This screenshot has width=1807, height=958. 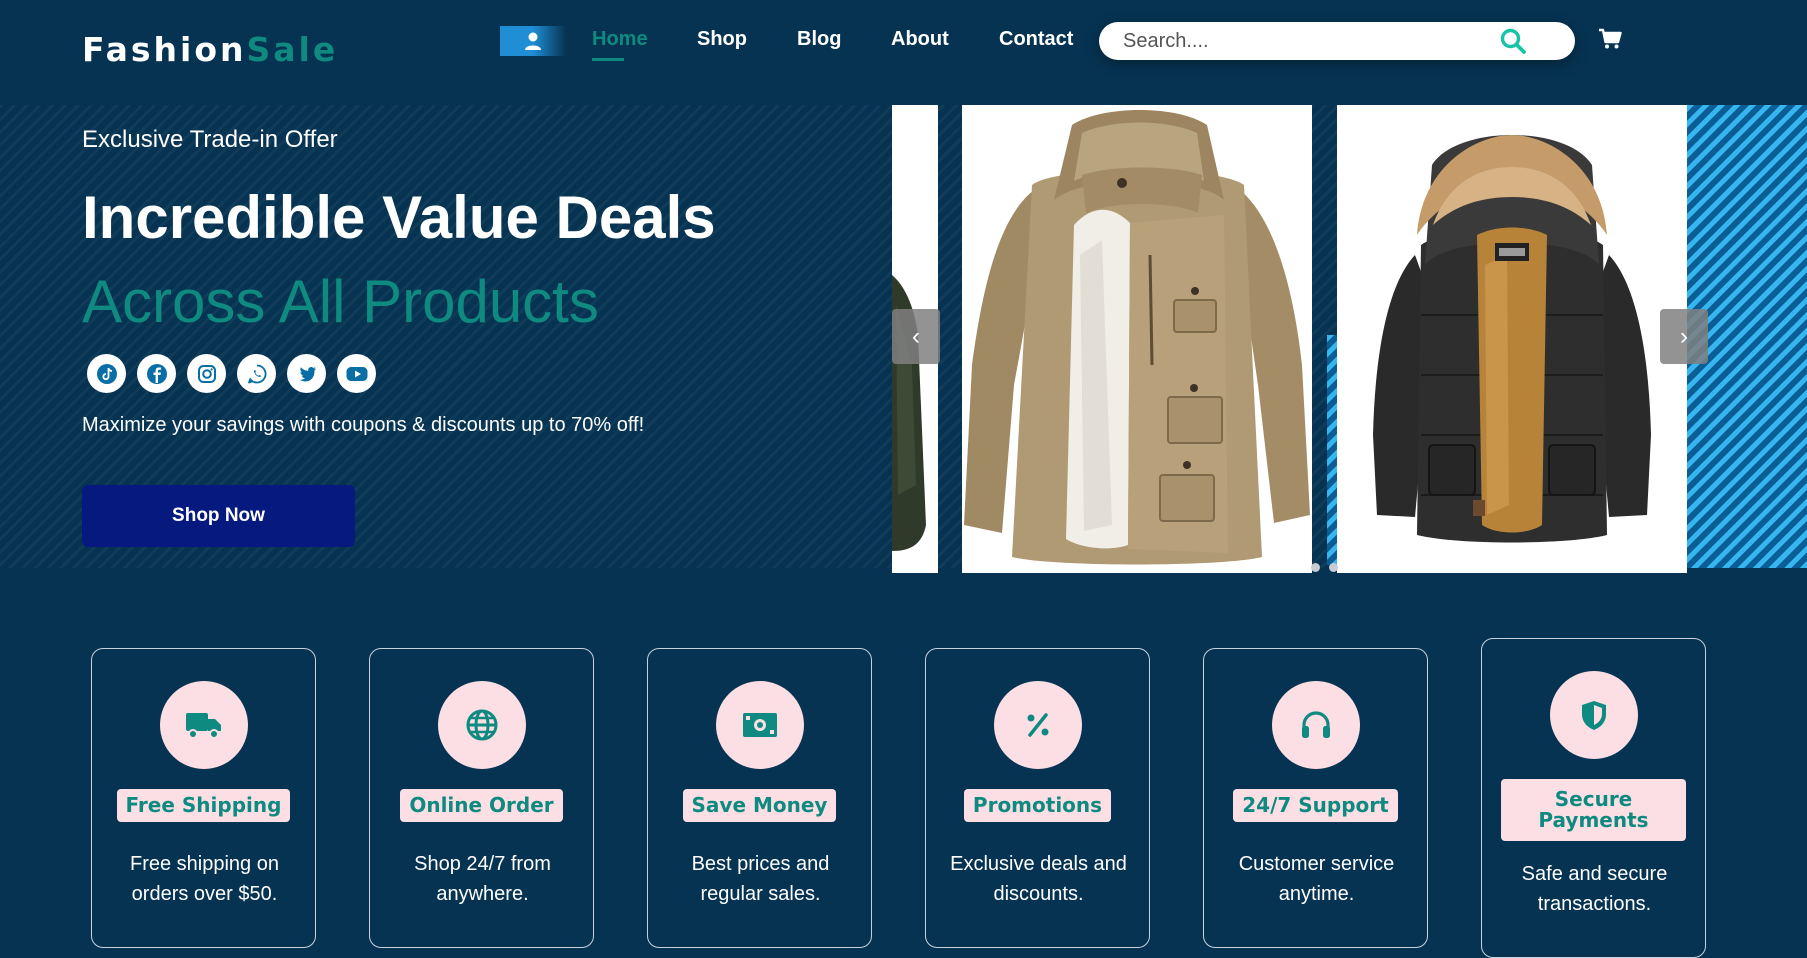 What do you see at coordinates (903, 52) in the screenshot?
I see `site-header: FashionSale Home Shop Blog About Contact` at bounding box center [903, 52].